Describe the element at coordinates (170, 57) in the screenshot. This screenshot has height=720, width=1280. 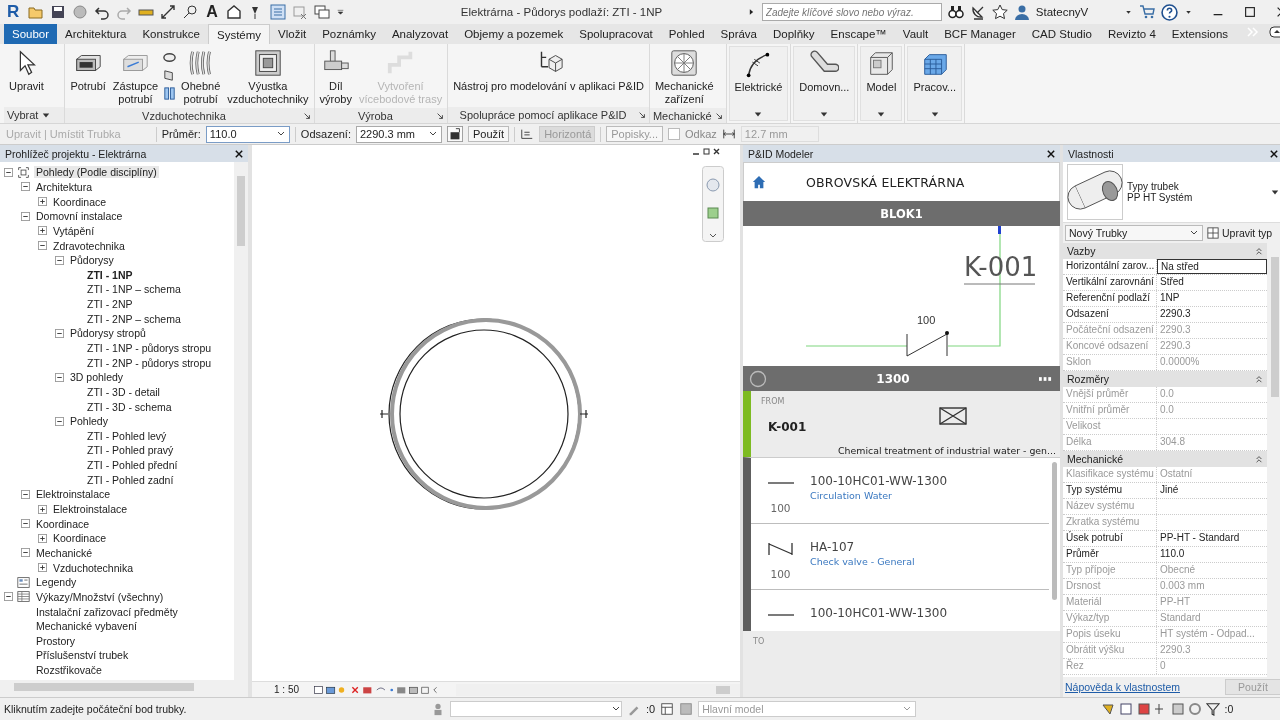
I see `duct-fitting-icon` at that location.